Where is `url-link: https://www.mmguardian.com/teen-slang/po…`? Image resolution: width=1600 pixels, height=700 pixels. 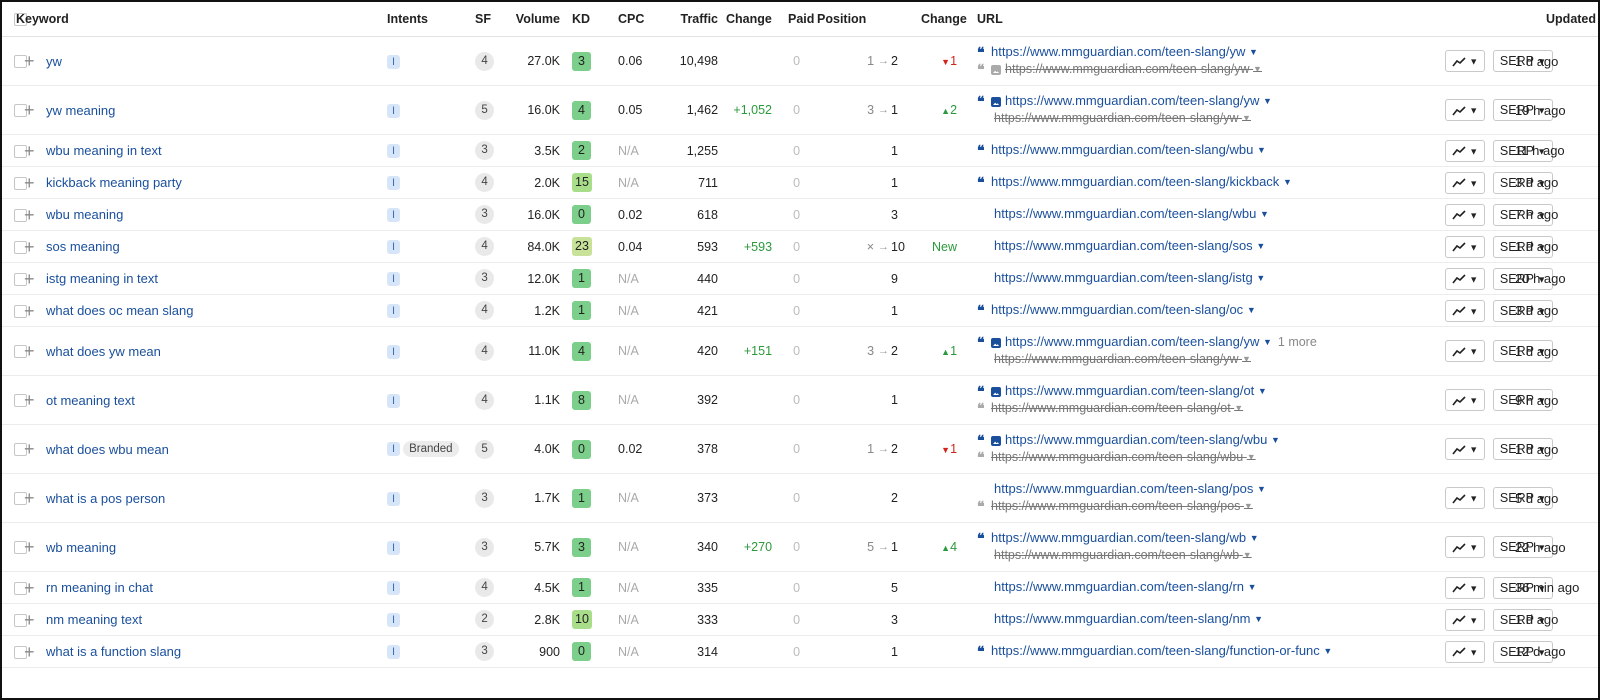
url-link: https://www.mmguardian.com/teen-slang/po… is located at coordinates (1130, 488).